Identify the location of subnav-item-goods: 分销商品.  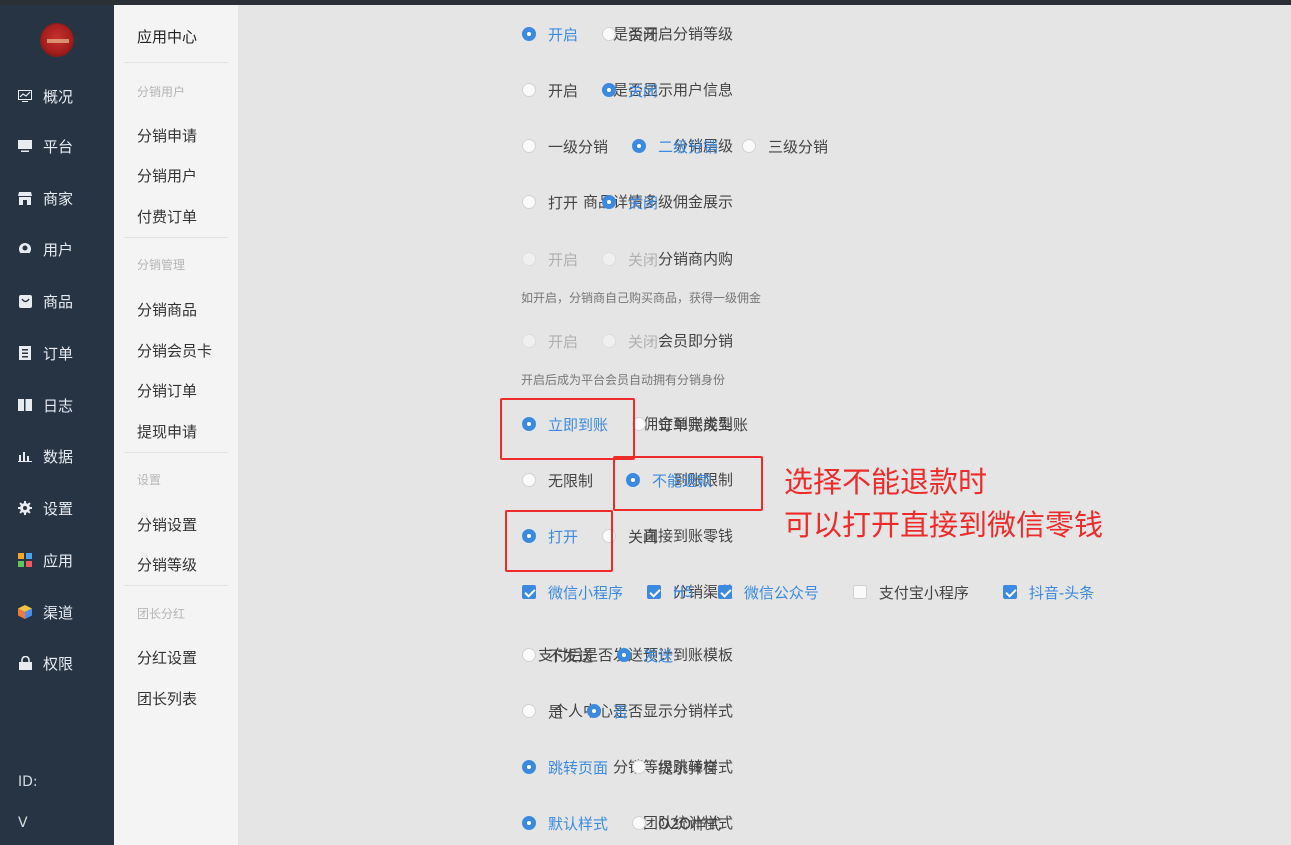
(167, 309).